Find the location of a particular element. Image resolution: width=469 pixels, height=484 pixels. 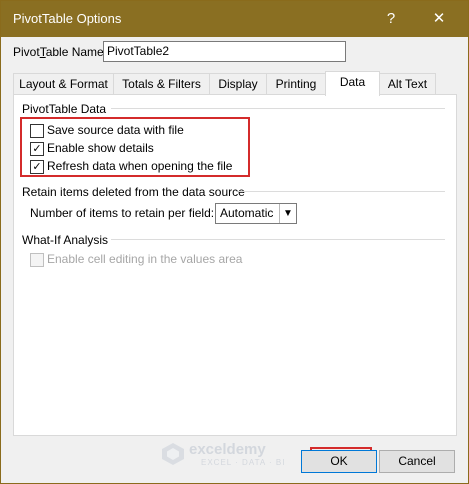

ok-button: OK is located at coordinates (339, 461).